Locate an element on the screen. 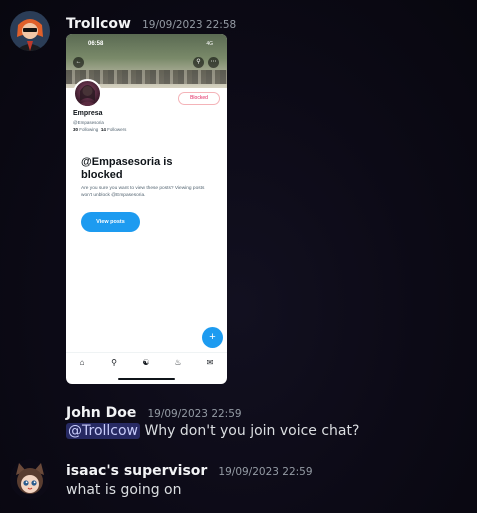 The image size is (477, 513). username-trollcow: Trollcow is located at coordinates (98, 24).